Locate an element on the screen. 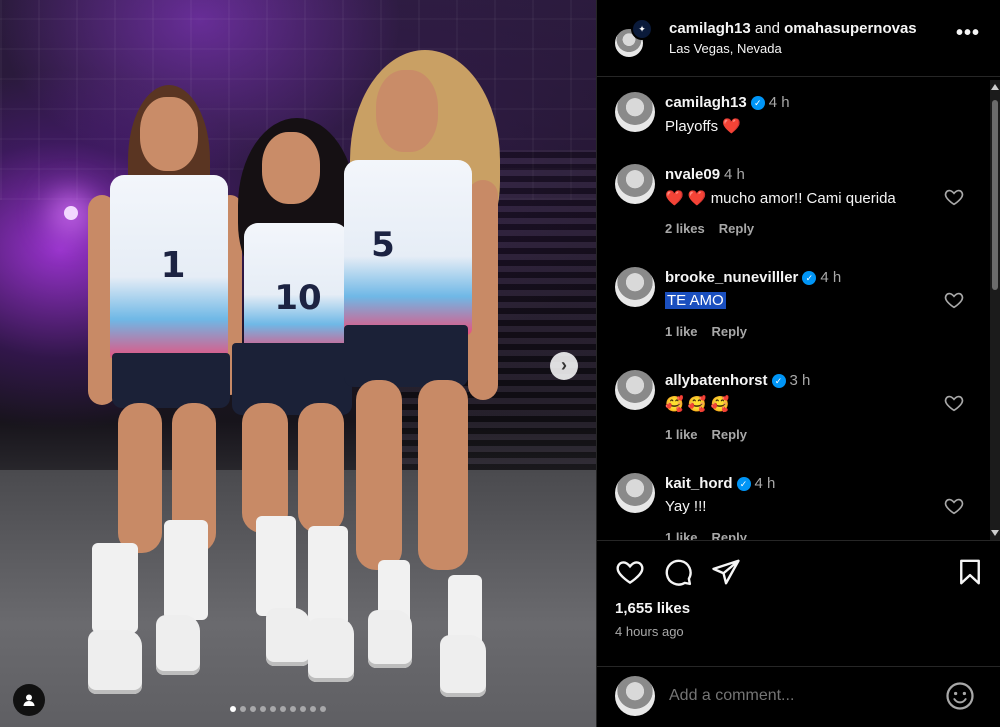 The height and width of the screenshot is (727, 1000). emoji-picker-icon is located at coordinates (960, 696).